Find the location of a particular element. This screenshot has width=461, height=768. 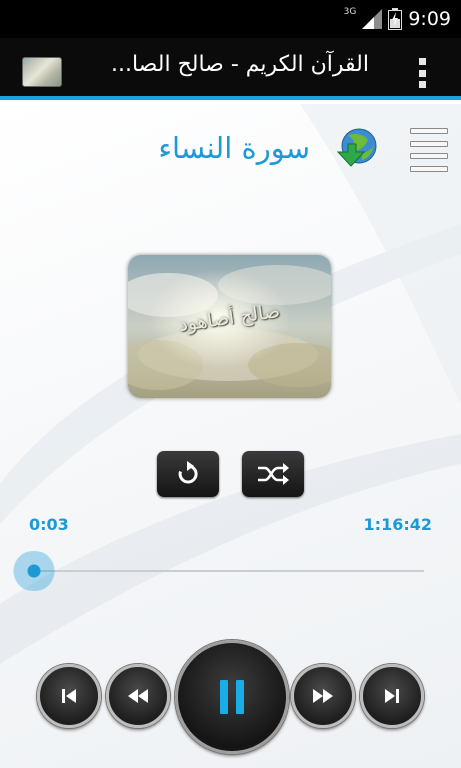

network-type: 3G is located at coordinates (350, 12).